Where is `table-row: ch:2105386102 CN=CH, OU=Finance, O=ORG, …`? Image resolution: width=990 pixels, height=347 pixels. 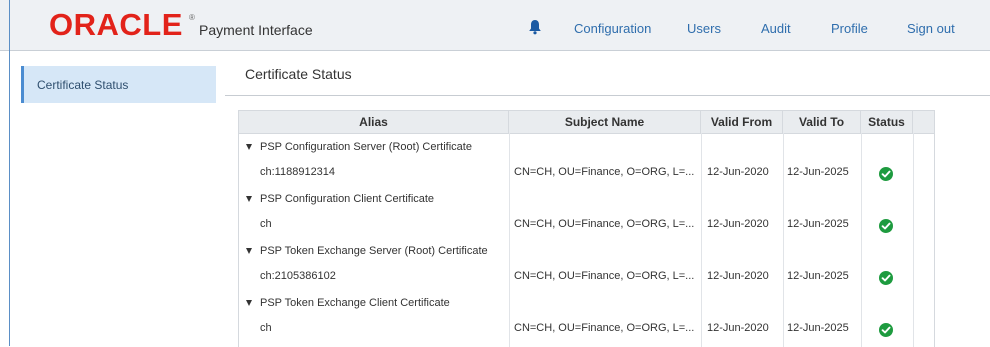 table-row: ch:2105386102 CN=CH, OU=Finance, O=ORG, … is located at coordinates (586, 275).